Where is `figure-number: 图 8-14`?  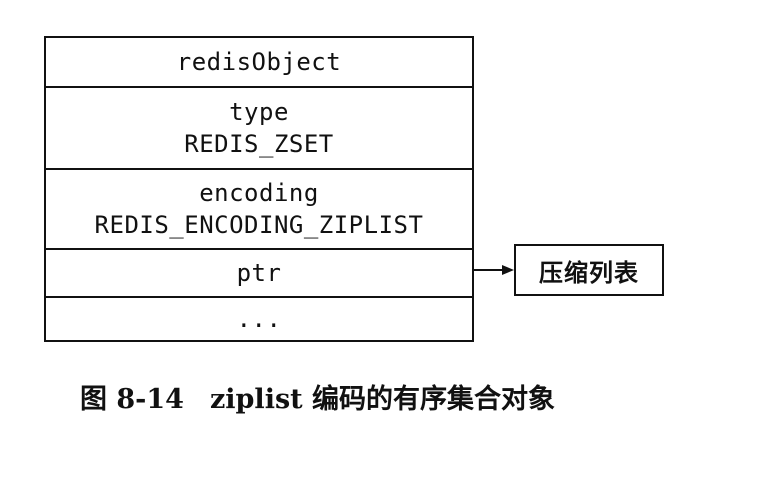 figure-number: 图 8-14 is located at coordinates (132, 399).